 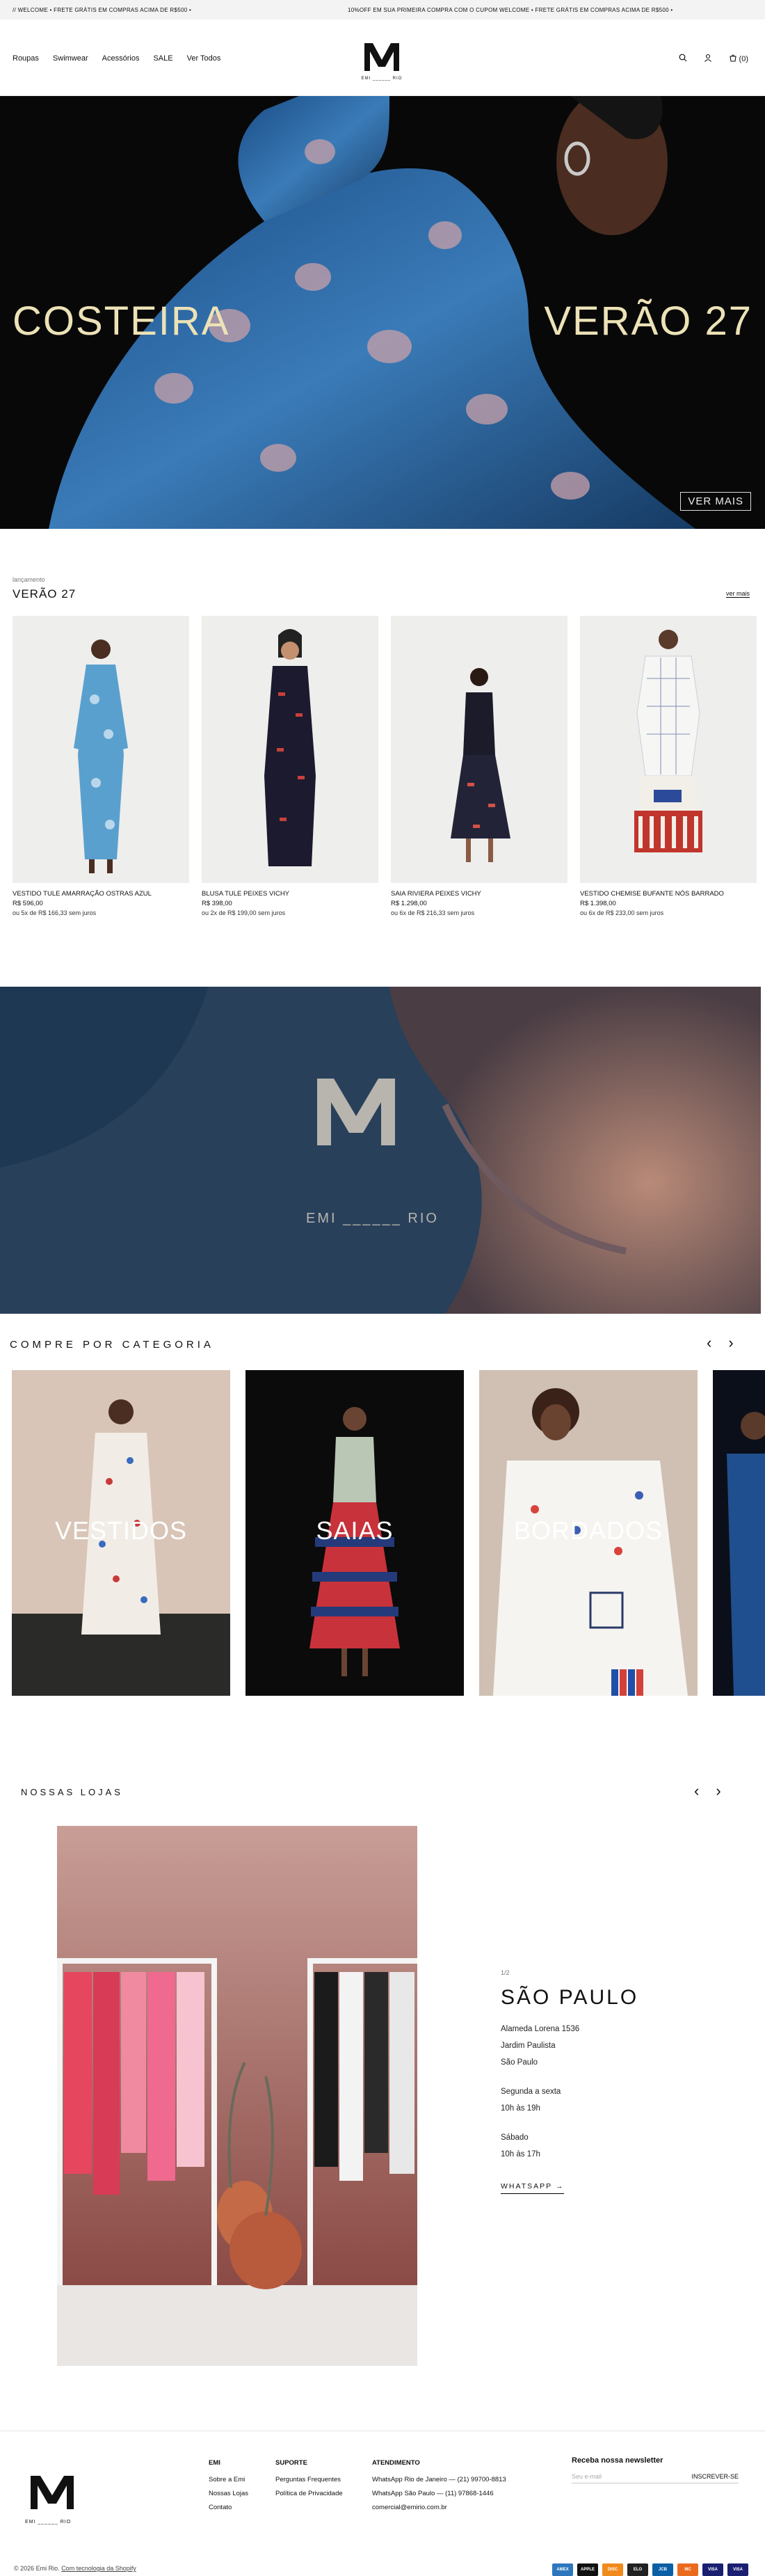 I want to click on brand-video-banner: EMI ______ RIO, so click(x=380, y=1150).